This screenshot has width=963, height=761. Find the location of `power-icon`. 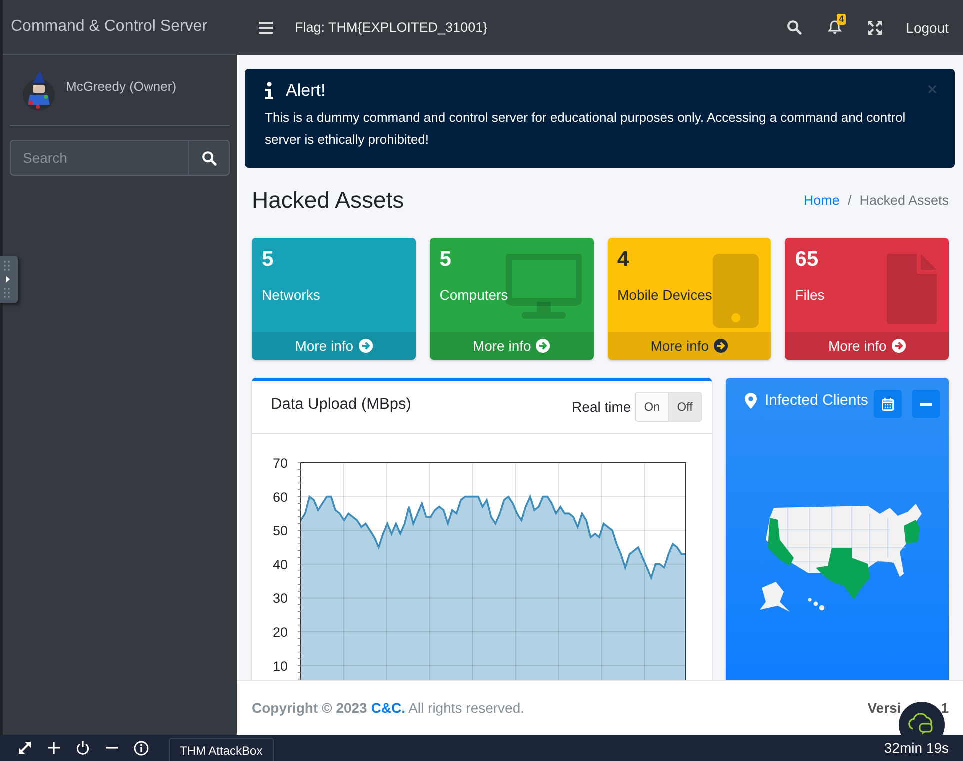

power-icon is located at coordinates (83, 748).